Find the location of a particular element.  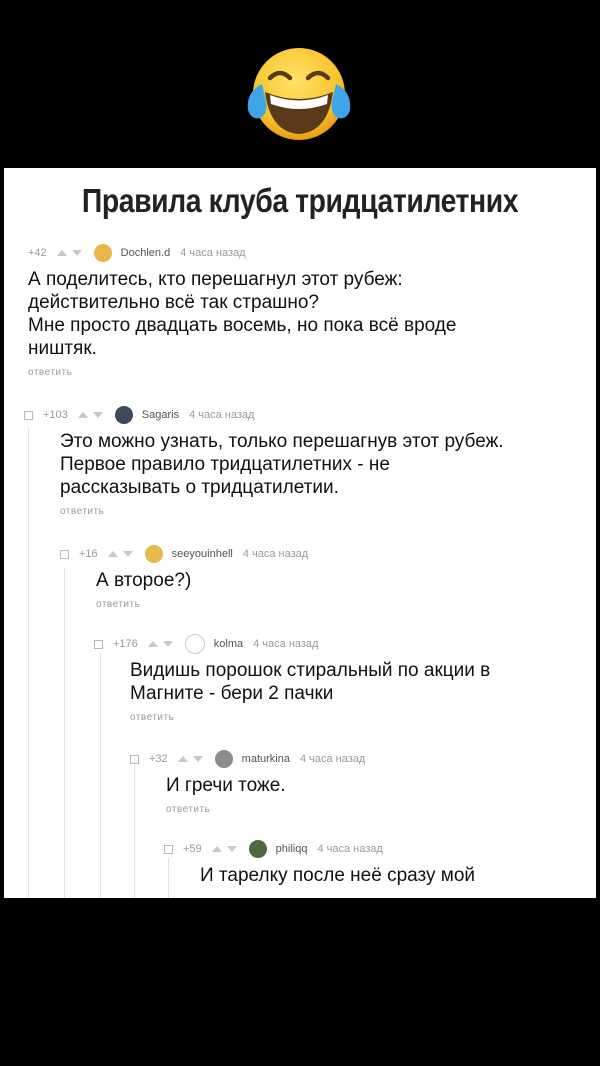

comment-rating: +59 is located at coordinates (192, 849).